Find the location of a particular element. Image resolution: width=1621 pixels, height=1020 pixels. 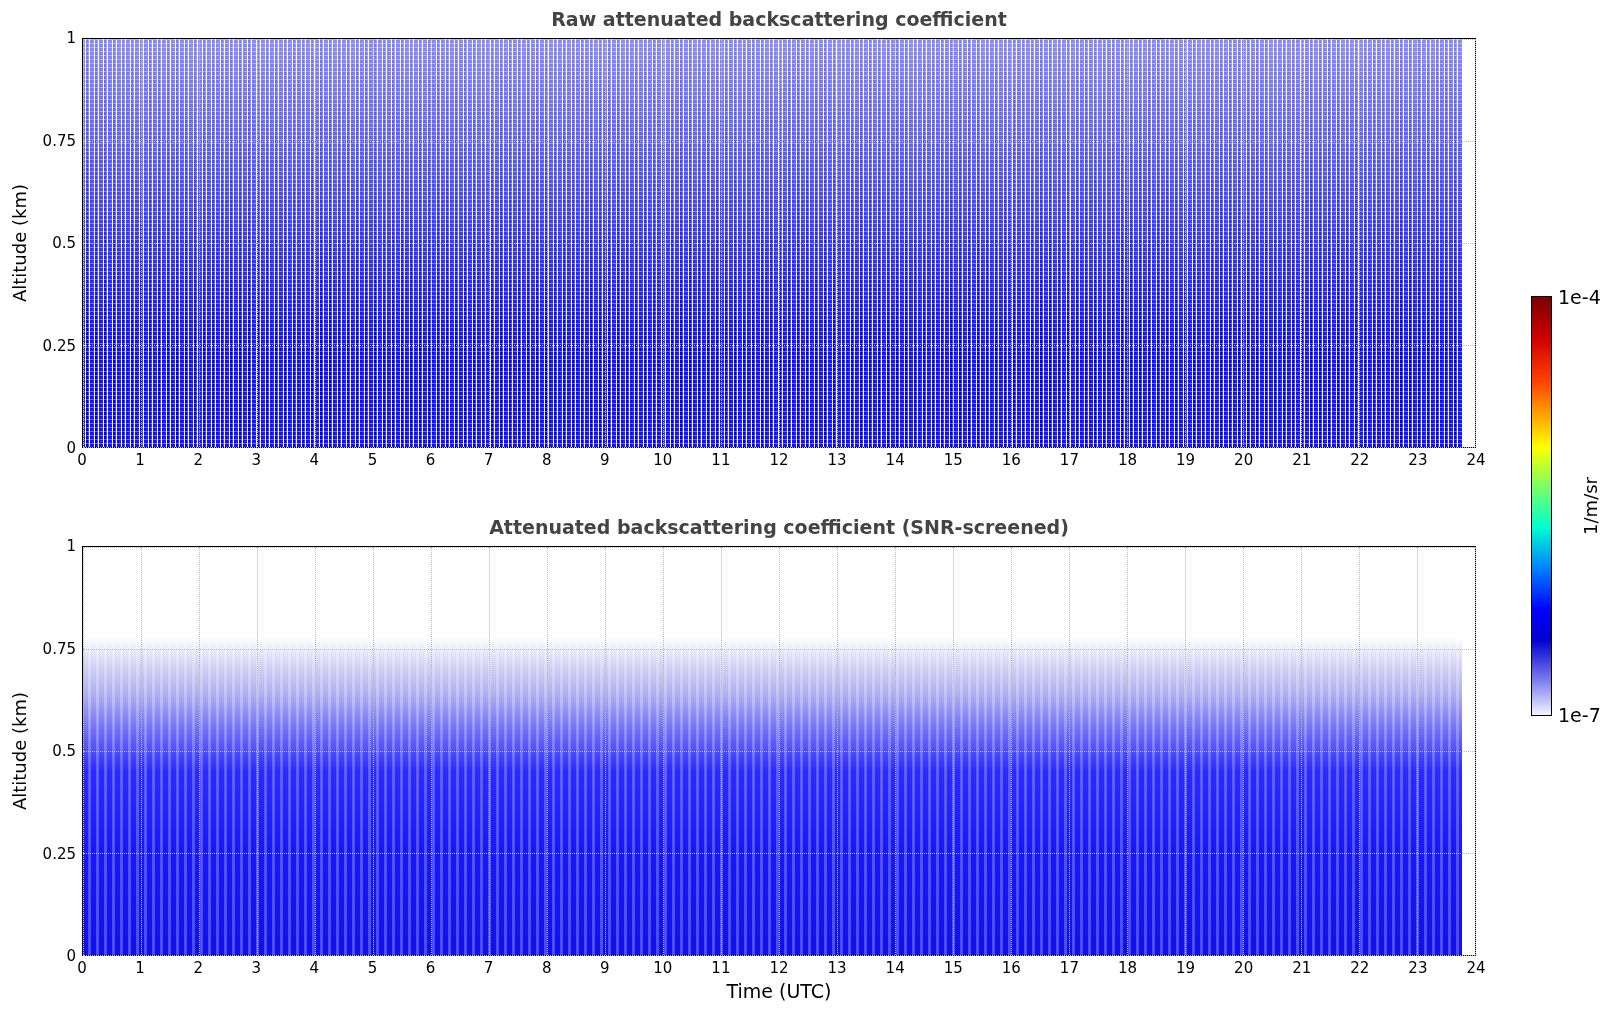

tick-label: 1e-7 is located at coordinates (1579, 715).